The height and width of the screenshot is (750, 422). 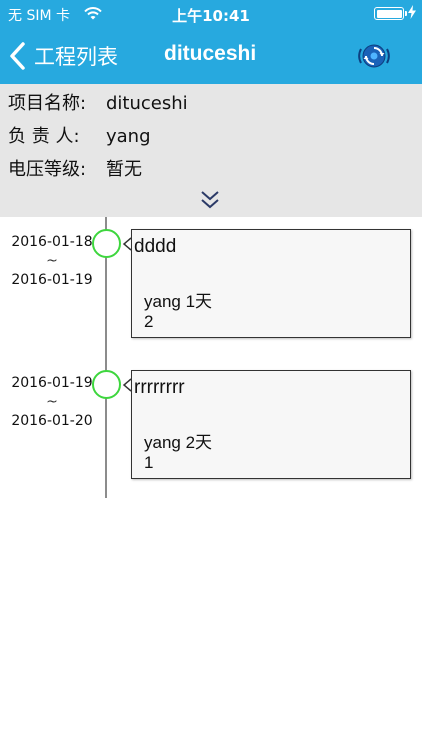 I want to click on task-title: rrrrrrrr, so click(x=159, y=387).